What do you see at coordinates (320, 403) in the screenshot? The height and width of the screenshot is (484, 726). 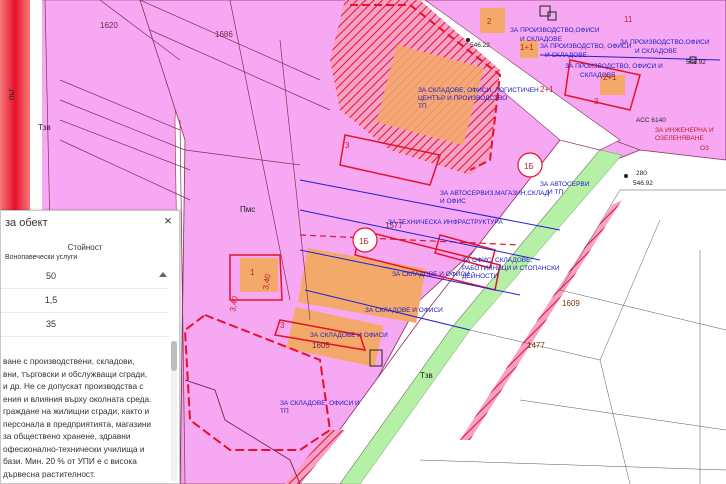 I see `zone-label: ЗА СКЛАДОВЕ, ОФИСИ И` at bounding box center [320, 403].